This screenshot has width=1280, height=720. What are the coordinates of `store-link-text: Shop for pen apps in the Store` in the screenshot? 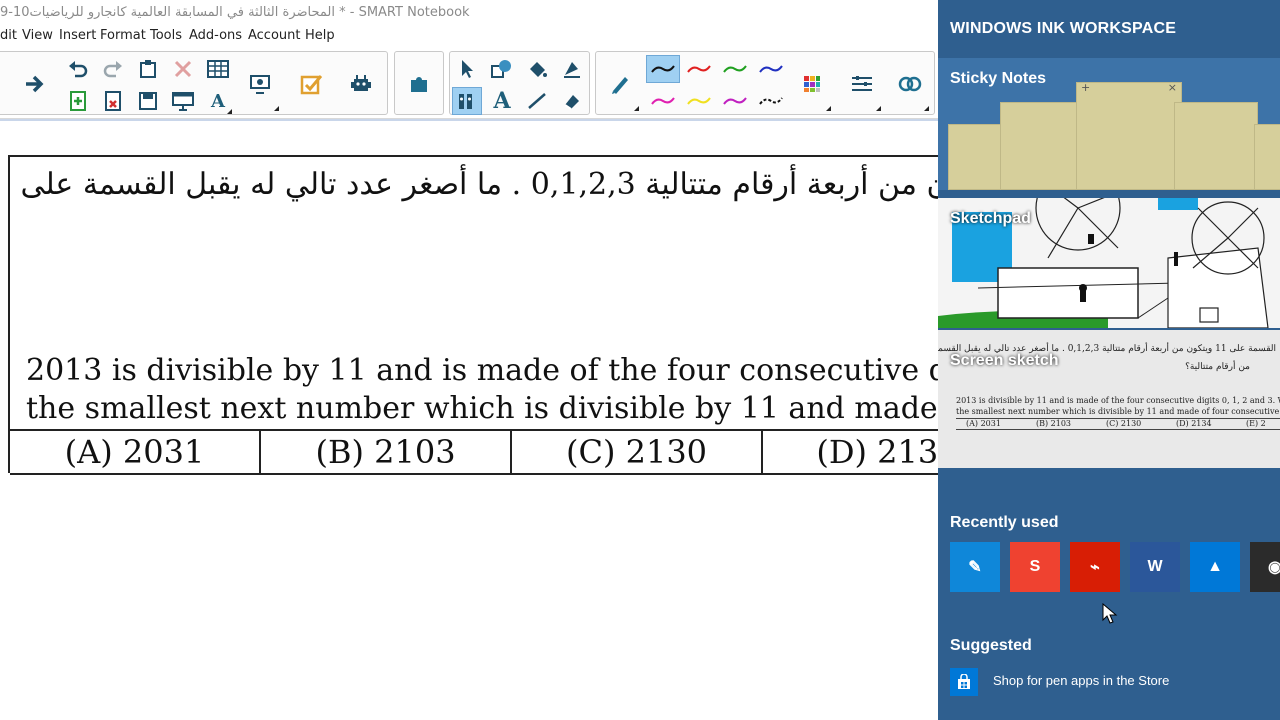 It's located at (1081, 680).